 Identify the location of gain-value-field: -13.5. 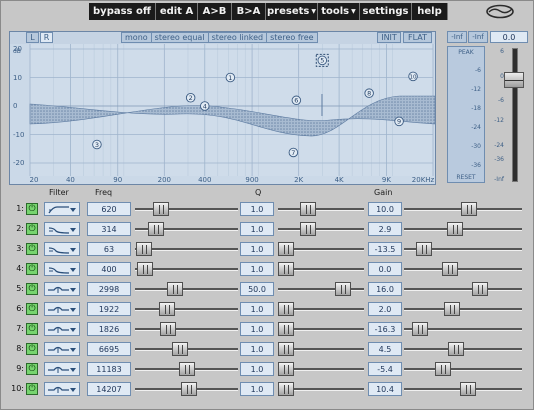
(385, 249).